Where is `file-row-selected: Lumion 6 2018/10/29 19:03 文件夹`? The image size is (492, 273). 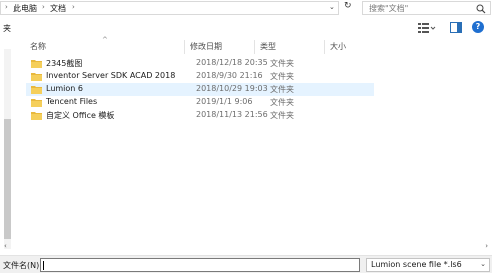 file-row-selected: Lumion 6 2018/10/29 19:03 文件夹 is located at coordinates (200, 89).